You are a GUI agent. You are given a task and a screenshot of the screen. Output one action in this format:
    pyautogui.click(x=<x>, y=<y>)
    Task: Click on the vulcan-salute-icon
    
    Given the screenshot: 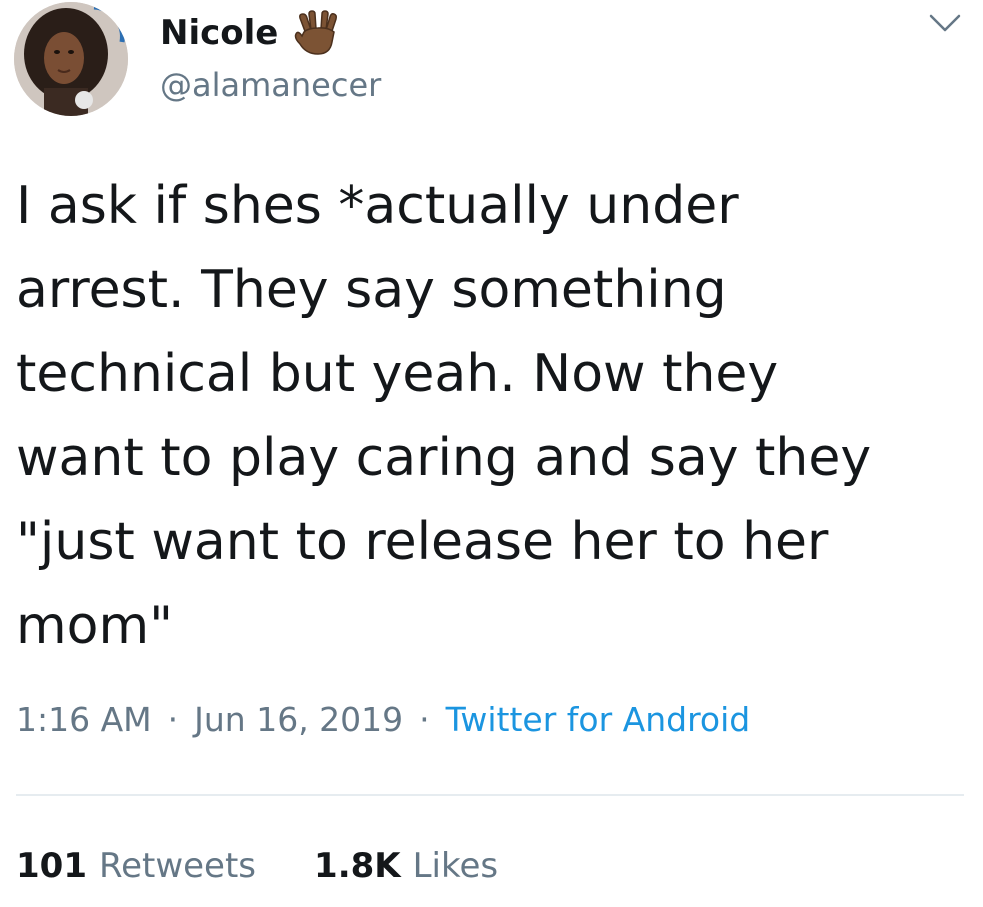 What is the action you would take?
    pyautogui.click(x=316, y=32)
    